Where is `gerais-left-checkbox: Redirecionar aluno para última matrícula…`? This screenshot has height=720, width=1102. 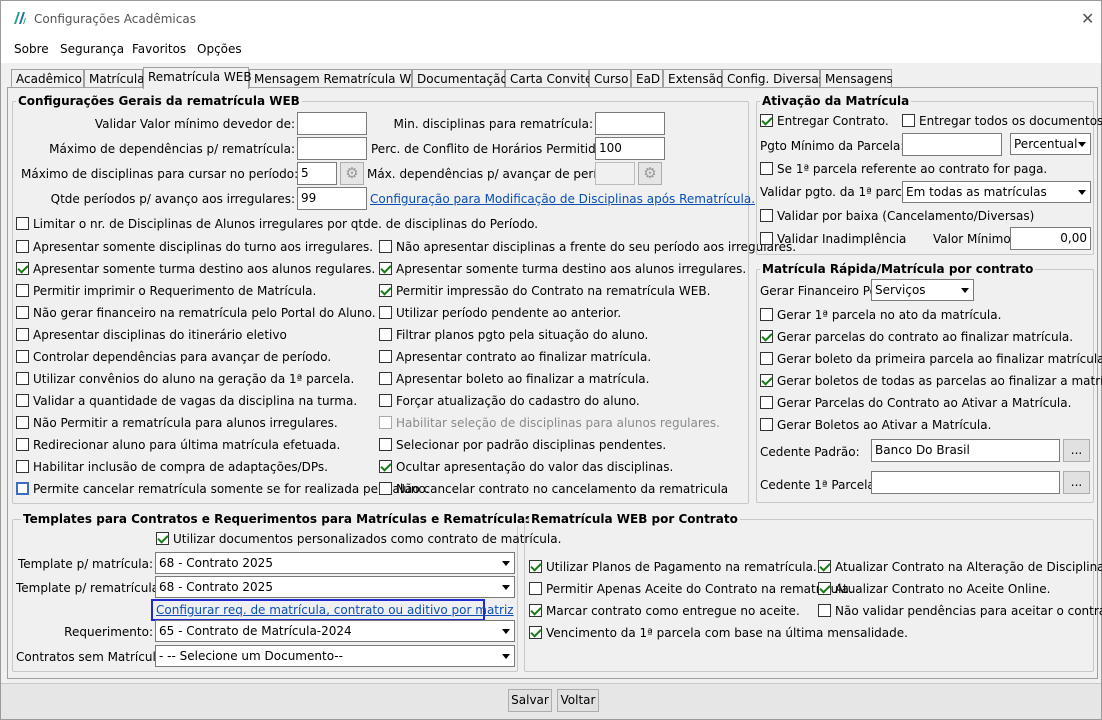 gerais-left-checkbox: Redirecionar aluno para última matrícula… is located at coordinates (178, 446).